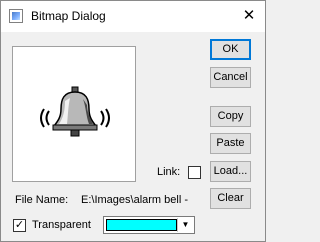  I want to click on close-button: ✕, so click(249, 16).